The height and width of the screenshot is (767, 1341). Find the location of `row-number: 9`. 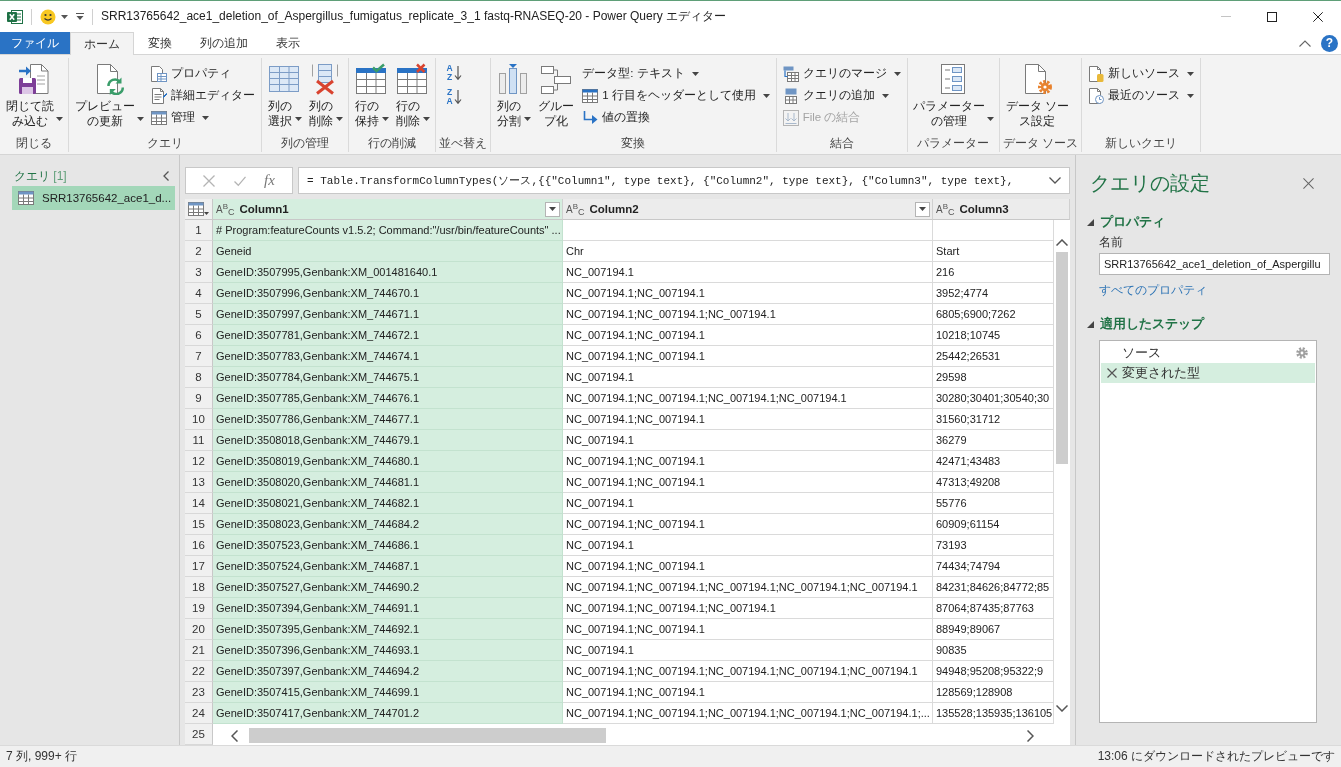

row-number: 9 is located at coordinates (199, 398).